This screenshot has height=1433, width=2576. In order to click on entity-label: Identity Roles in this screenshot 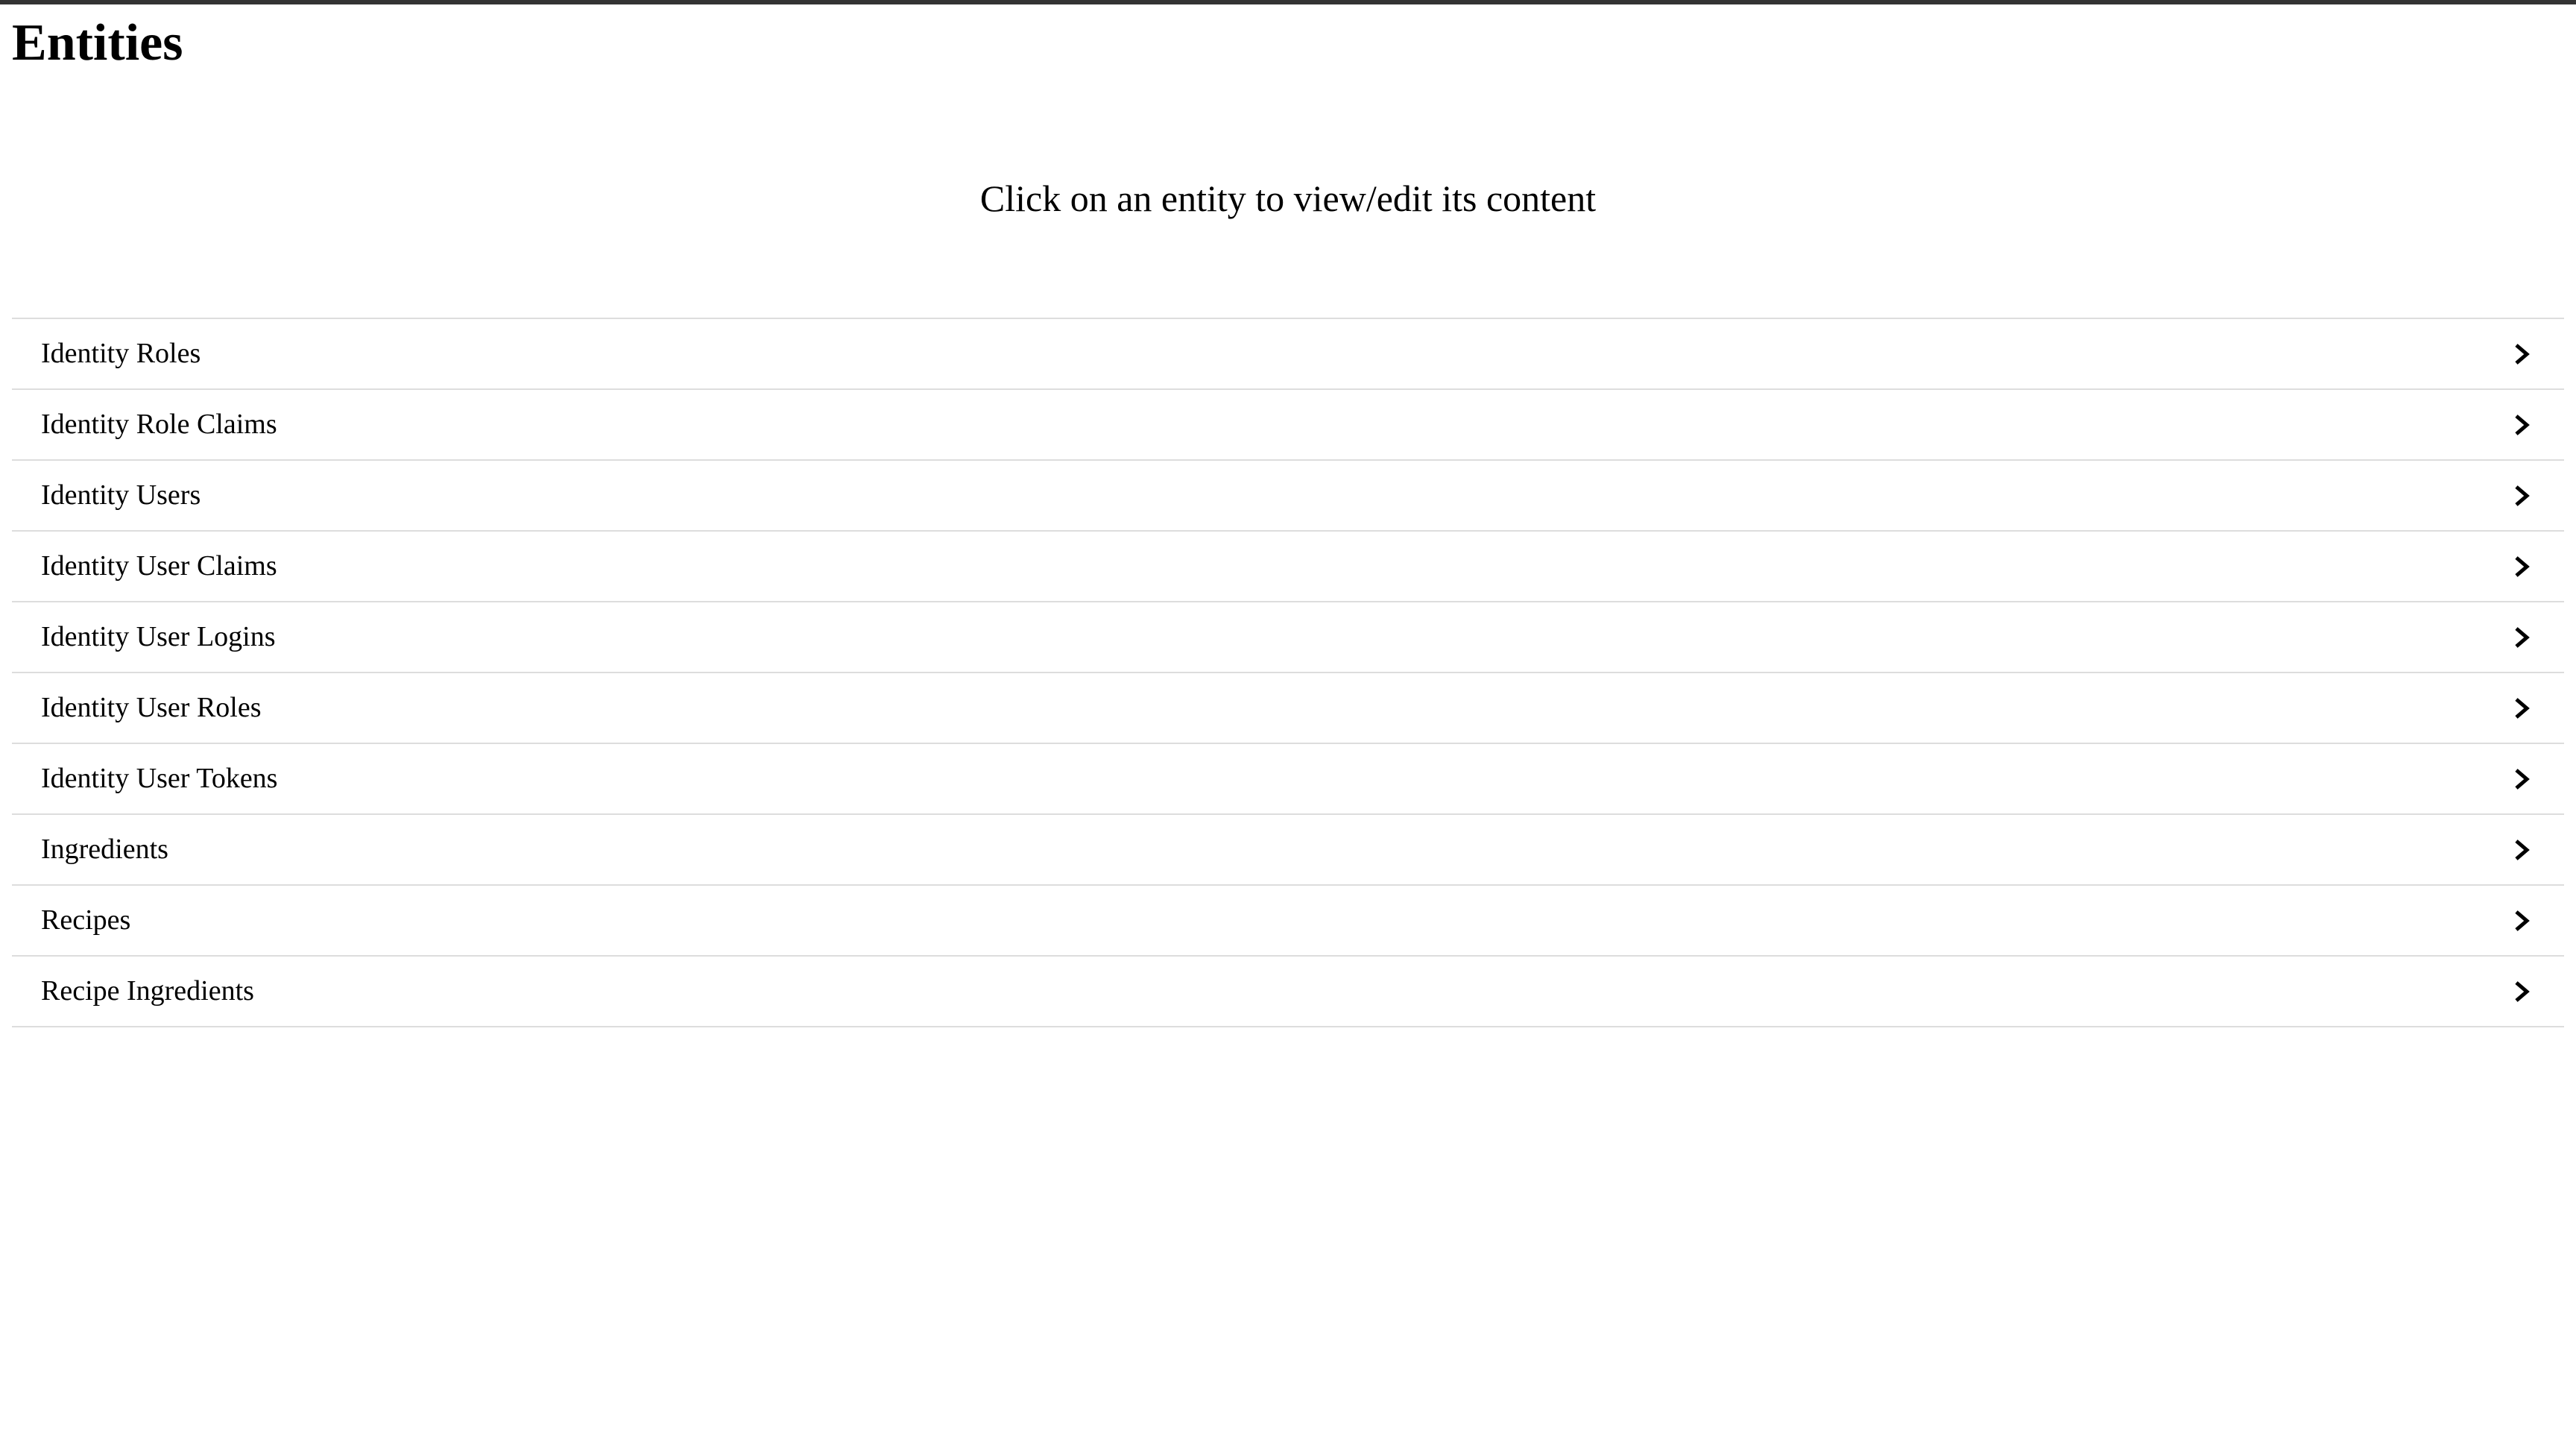, I will do `click(121, 354)`.